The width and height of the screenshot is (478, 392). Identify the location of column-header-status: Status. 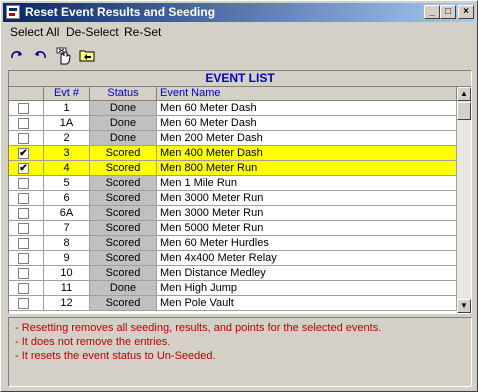
(123, 94).